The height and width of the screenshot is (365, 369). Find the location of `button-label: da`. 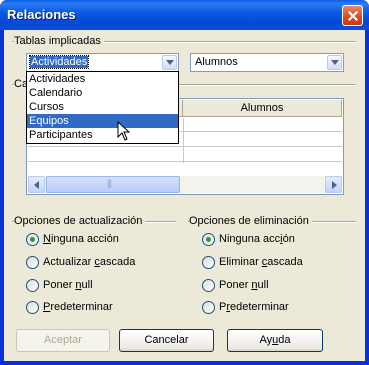

button-label: da is located at coordinates (284, 340).